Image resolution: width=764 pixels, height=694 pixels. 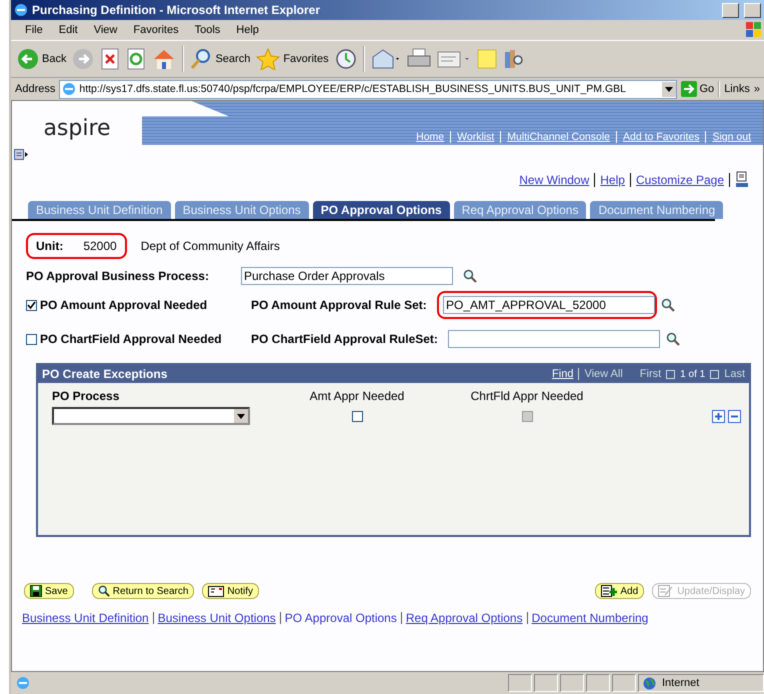 What do you see at coordinates (612, 180) in the screenshot?
I see `page-link: Help` at bounding box center [612, 180].